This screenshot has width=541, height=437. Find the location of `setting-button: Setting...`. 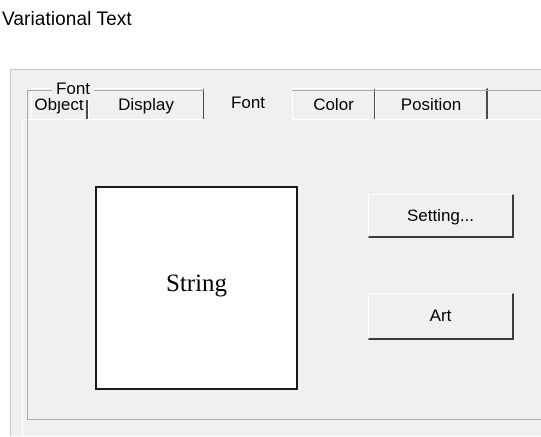

setting-button: Setting... is located at coordinates (441, 216).